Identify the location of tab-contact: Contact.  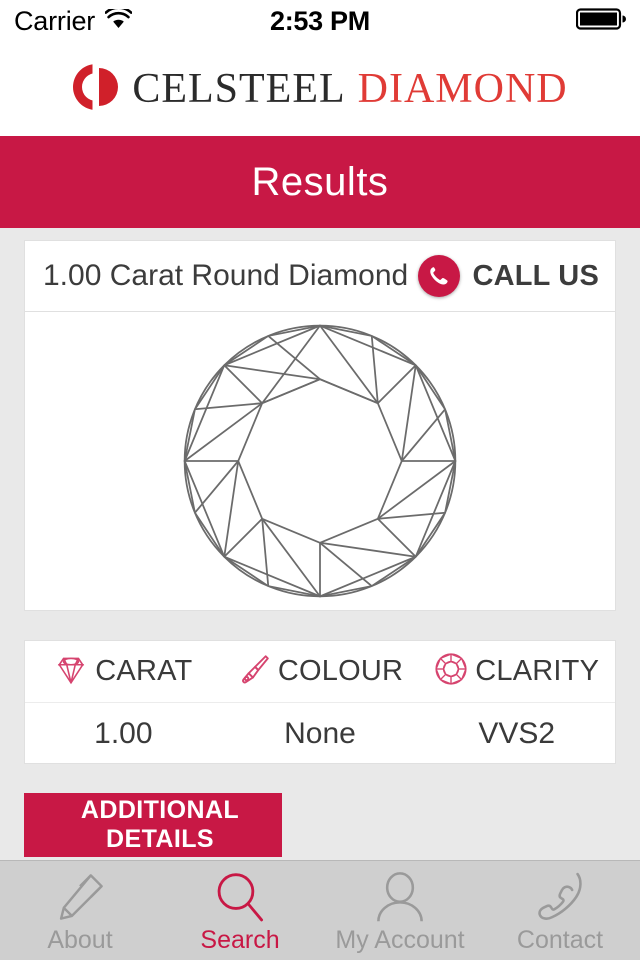
(560, 910).